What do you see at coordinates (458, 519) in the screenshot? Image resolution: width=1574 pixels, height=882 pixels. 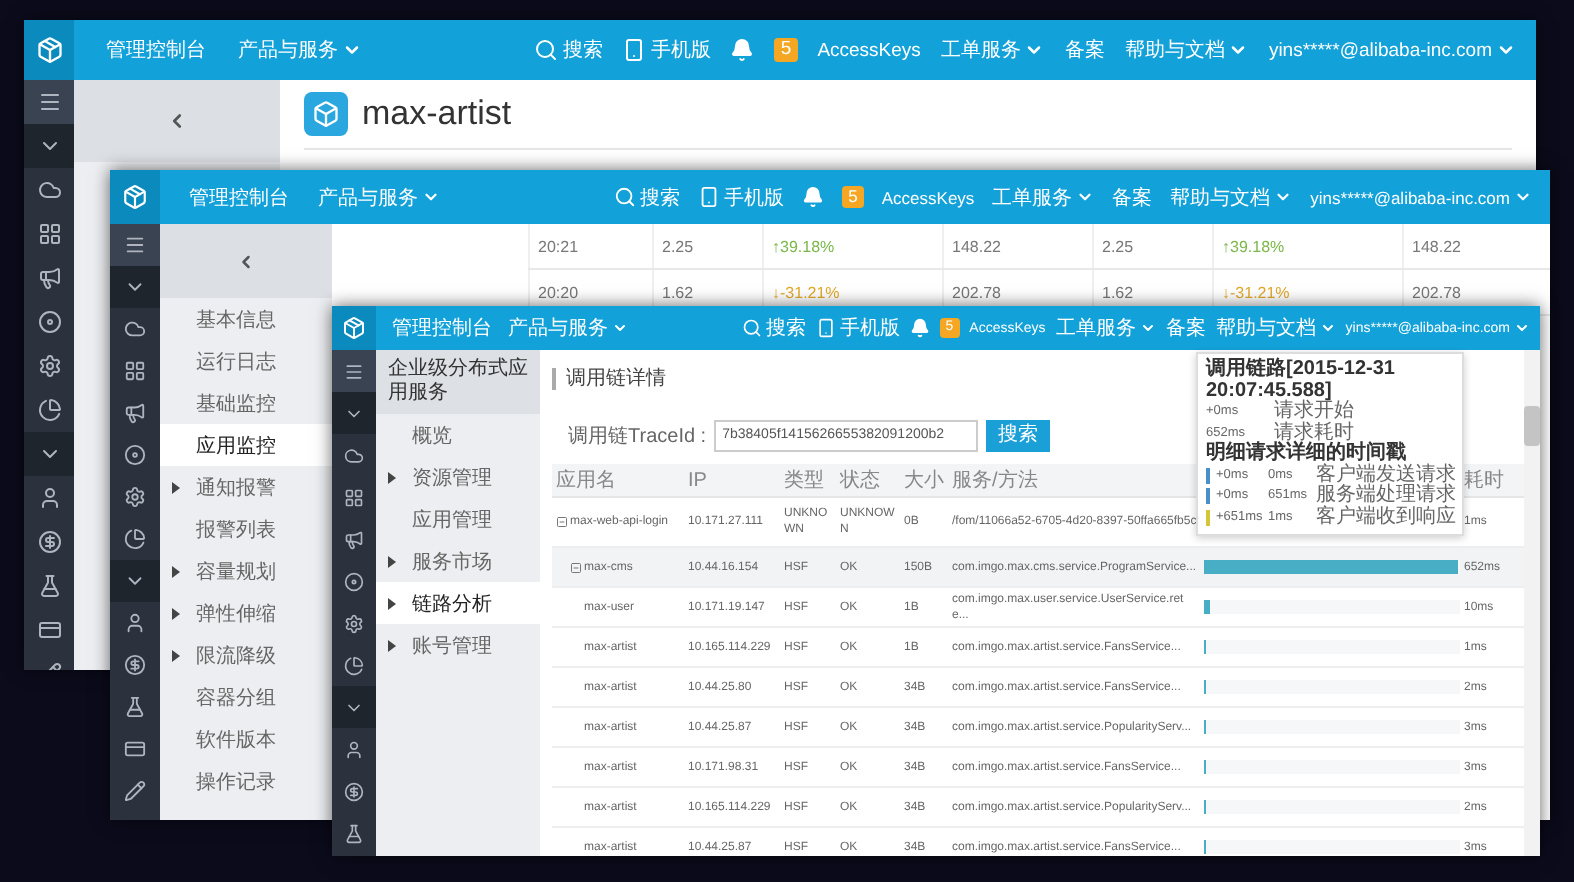 I see `sidebar-item: 应用管理` at bounding box center [458, 519].